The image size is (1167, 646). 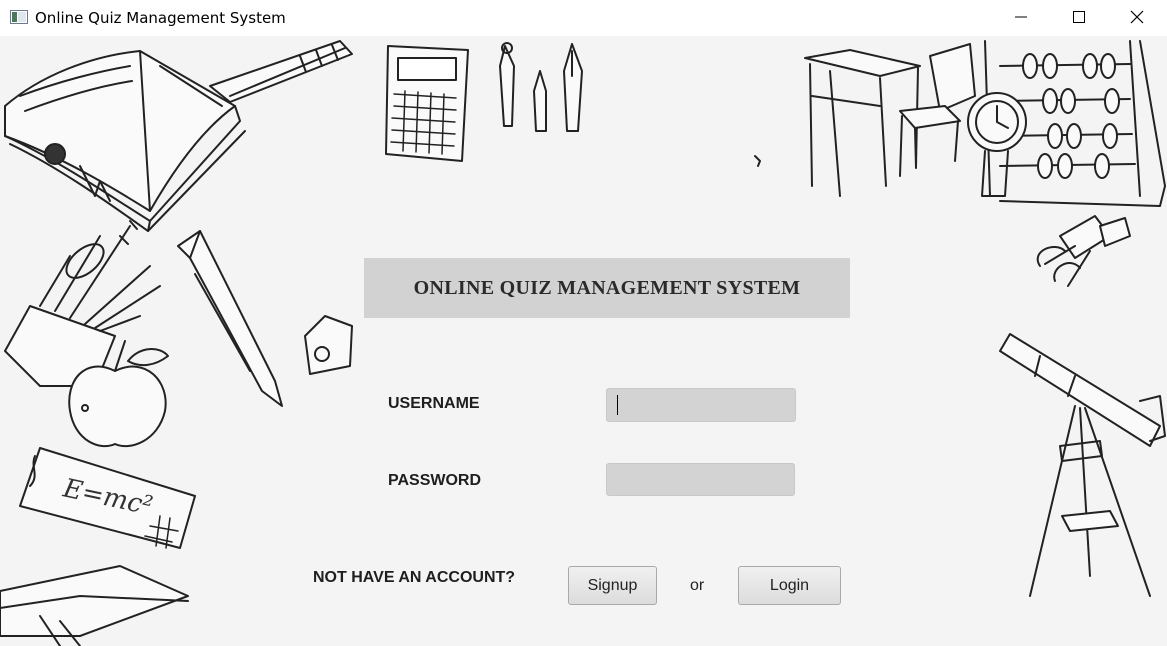 I want to click on password-label: PASSWORD, so click(x=435, y=480).